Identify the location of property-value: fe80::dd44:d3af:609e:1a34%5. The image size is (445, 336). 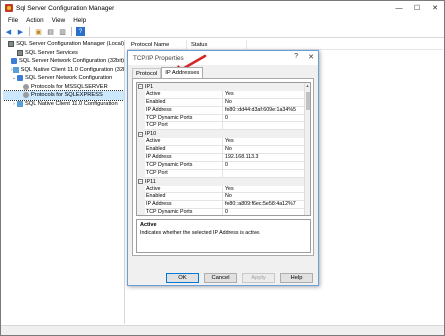
(264, 111).